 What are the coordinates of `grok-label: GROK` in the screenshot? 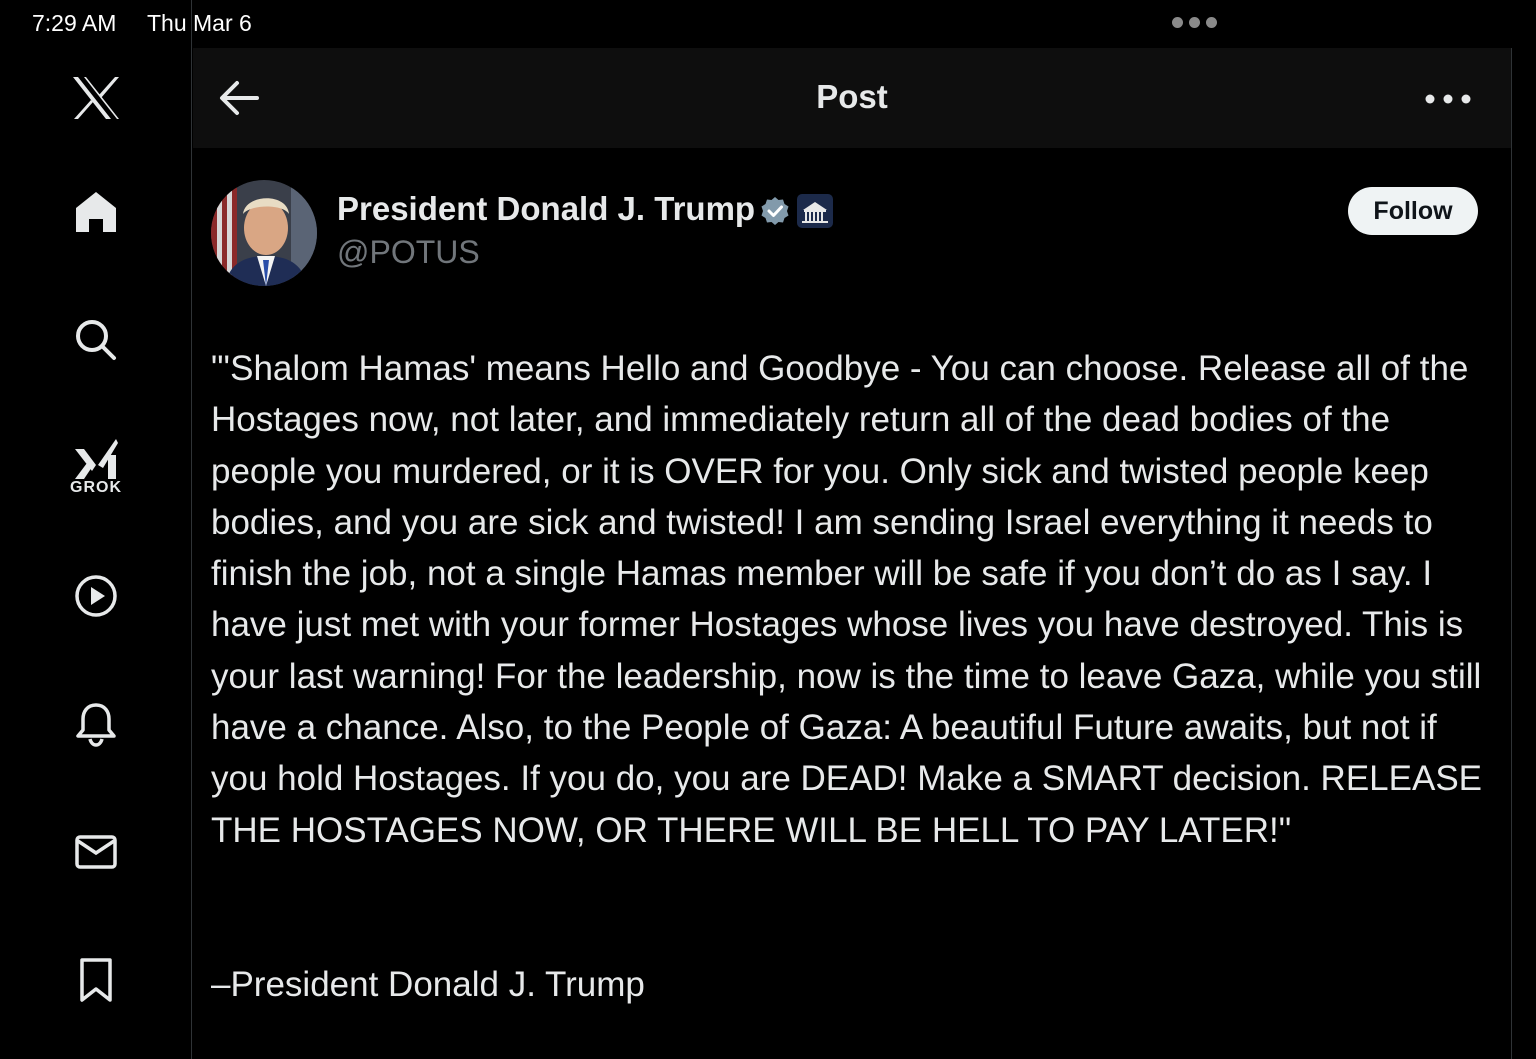 It's located at (96, 487).